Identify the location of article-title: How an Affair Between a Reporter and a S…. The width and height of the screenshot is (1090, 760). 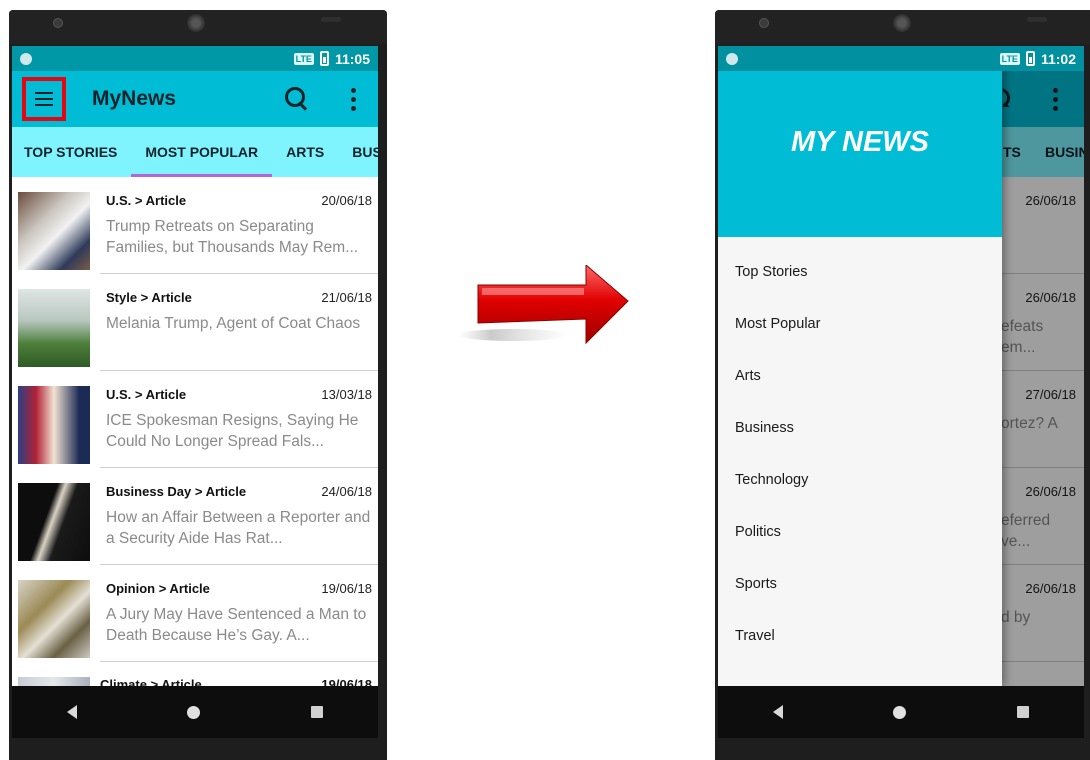
(238, 528).